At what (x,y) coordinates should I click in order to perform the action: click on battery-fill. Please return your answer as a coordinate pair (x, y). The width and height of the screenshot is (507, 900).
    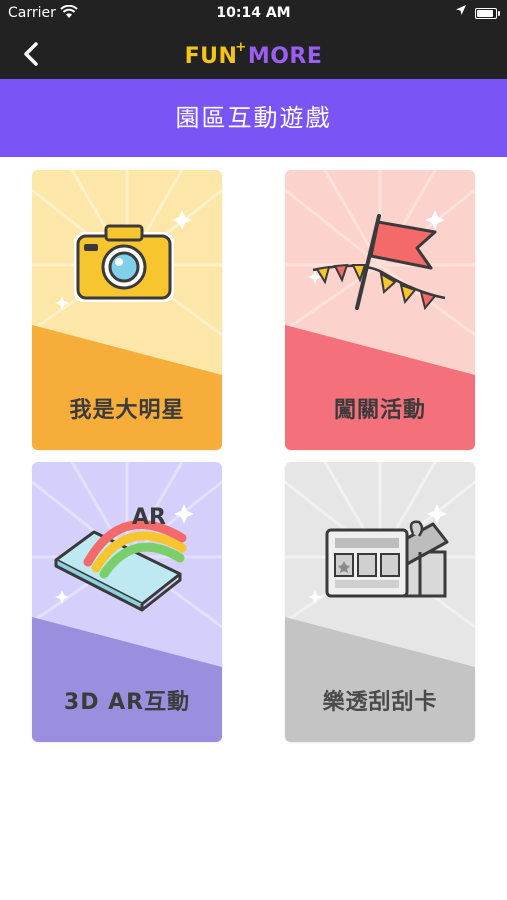
    Looking at the image, I should click on (485, 13).